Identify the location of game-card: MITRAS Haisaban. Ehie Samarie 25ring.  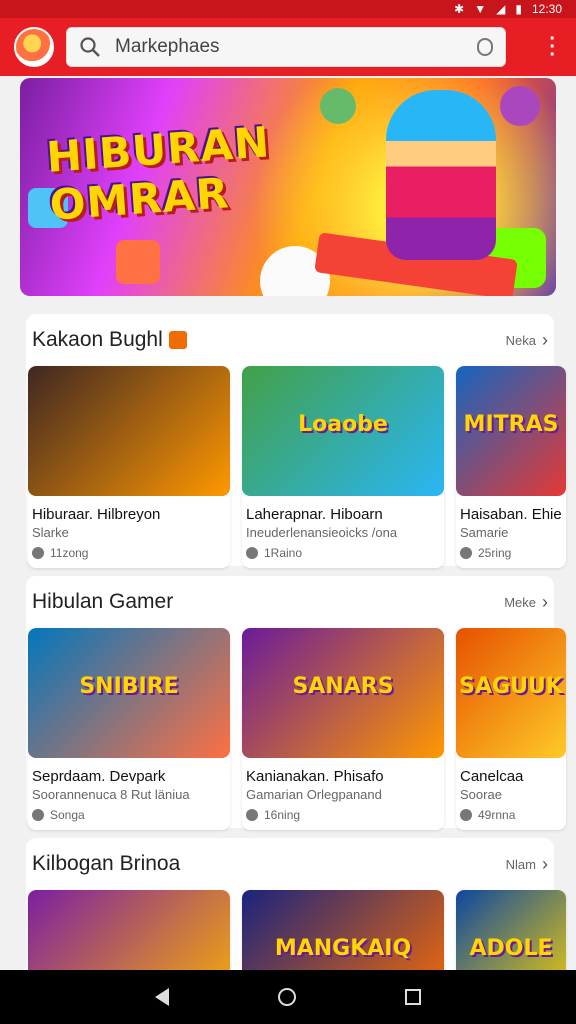
(511, 467).